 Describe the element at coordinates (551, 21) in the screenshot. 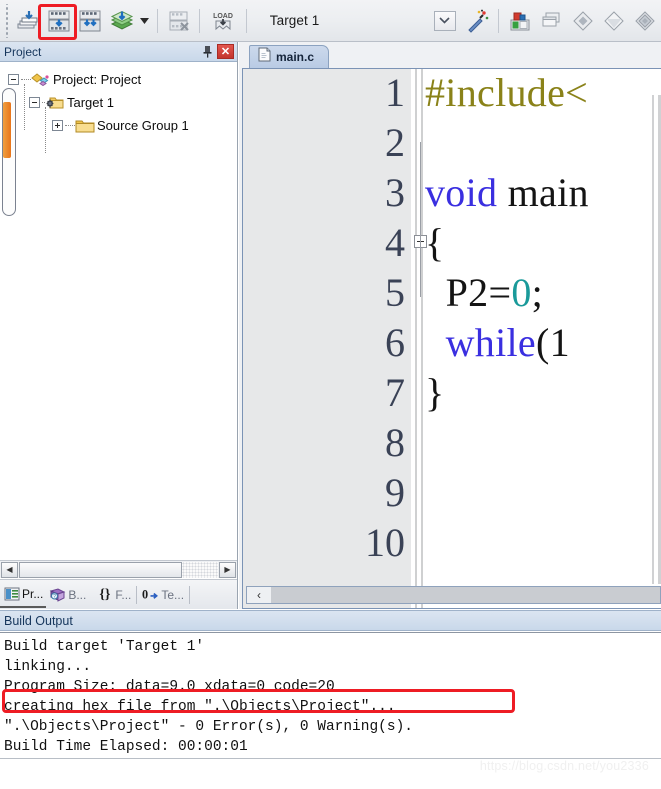

I see `windows-icon` at that location.